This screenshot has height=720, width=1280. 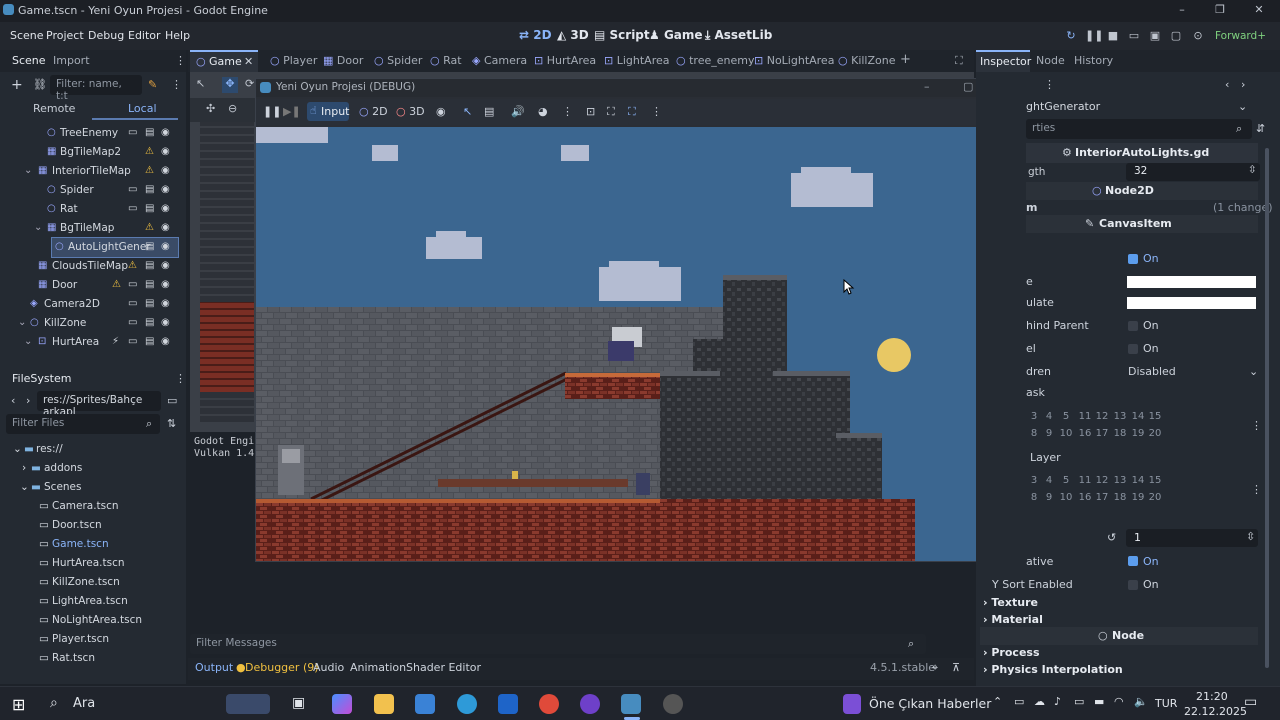 What do you see at coordinates (89, 190) in the screenshot?
I see `tree-row-spider: ○ Spider ▭ ▤ ◉` at bounding box center [89, 190].